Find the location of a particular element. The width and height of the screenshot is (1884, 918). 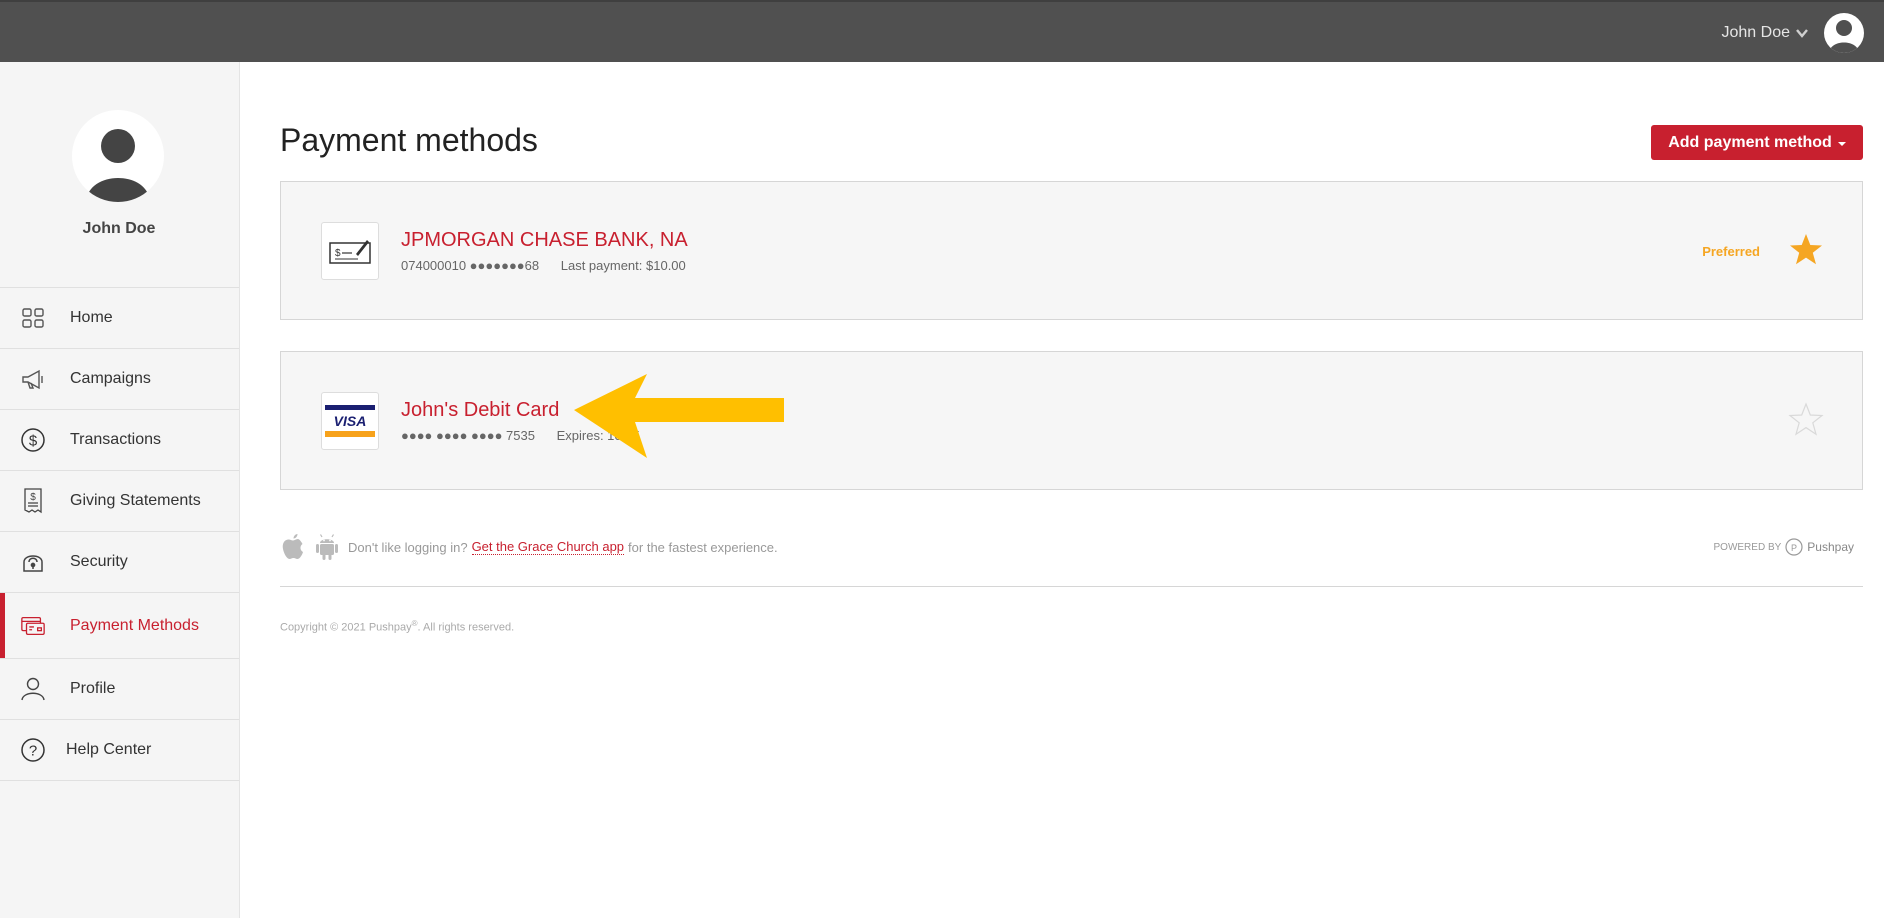

caret-down-icon is located at coordinates (1841, 143).